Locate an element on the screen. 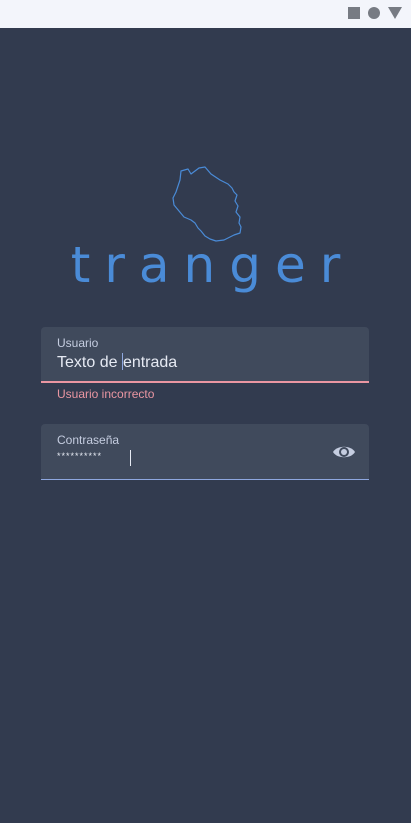  password-label: Contraseña is located at coordinates (88, 440).